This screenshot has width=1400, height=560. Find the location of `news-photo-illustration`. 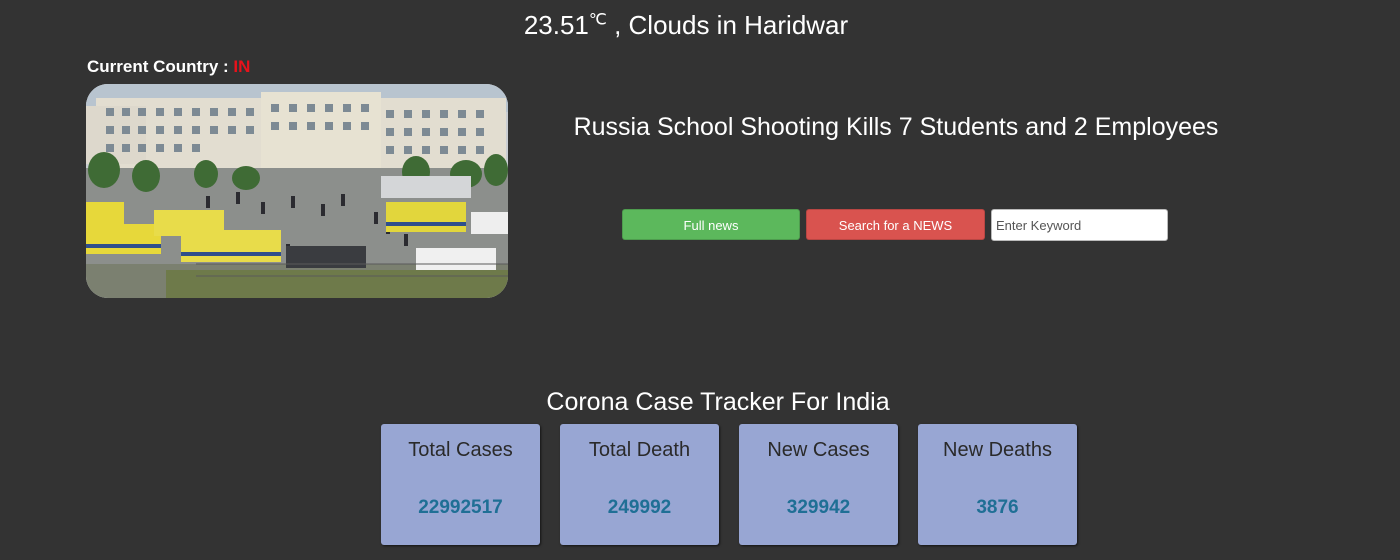

news-photo-illustration is located at coordinates (297, 191).